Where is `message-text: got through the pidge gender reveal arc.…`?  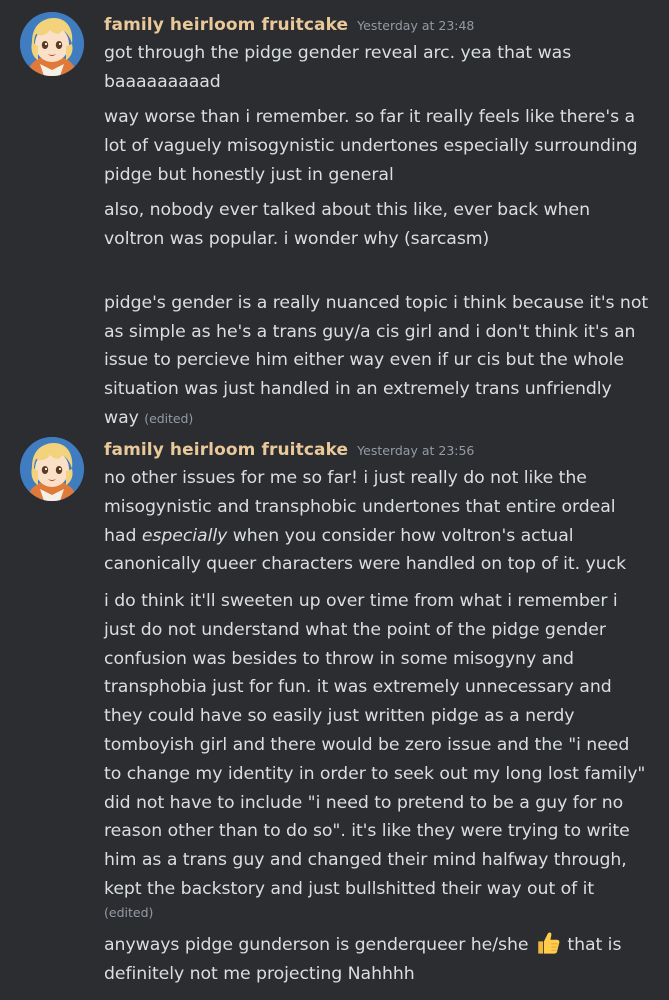
message-text: got through the pidge gender reveal arc.… is located at coordinates (338, 67).